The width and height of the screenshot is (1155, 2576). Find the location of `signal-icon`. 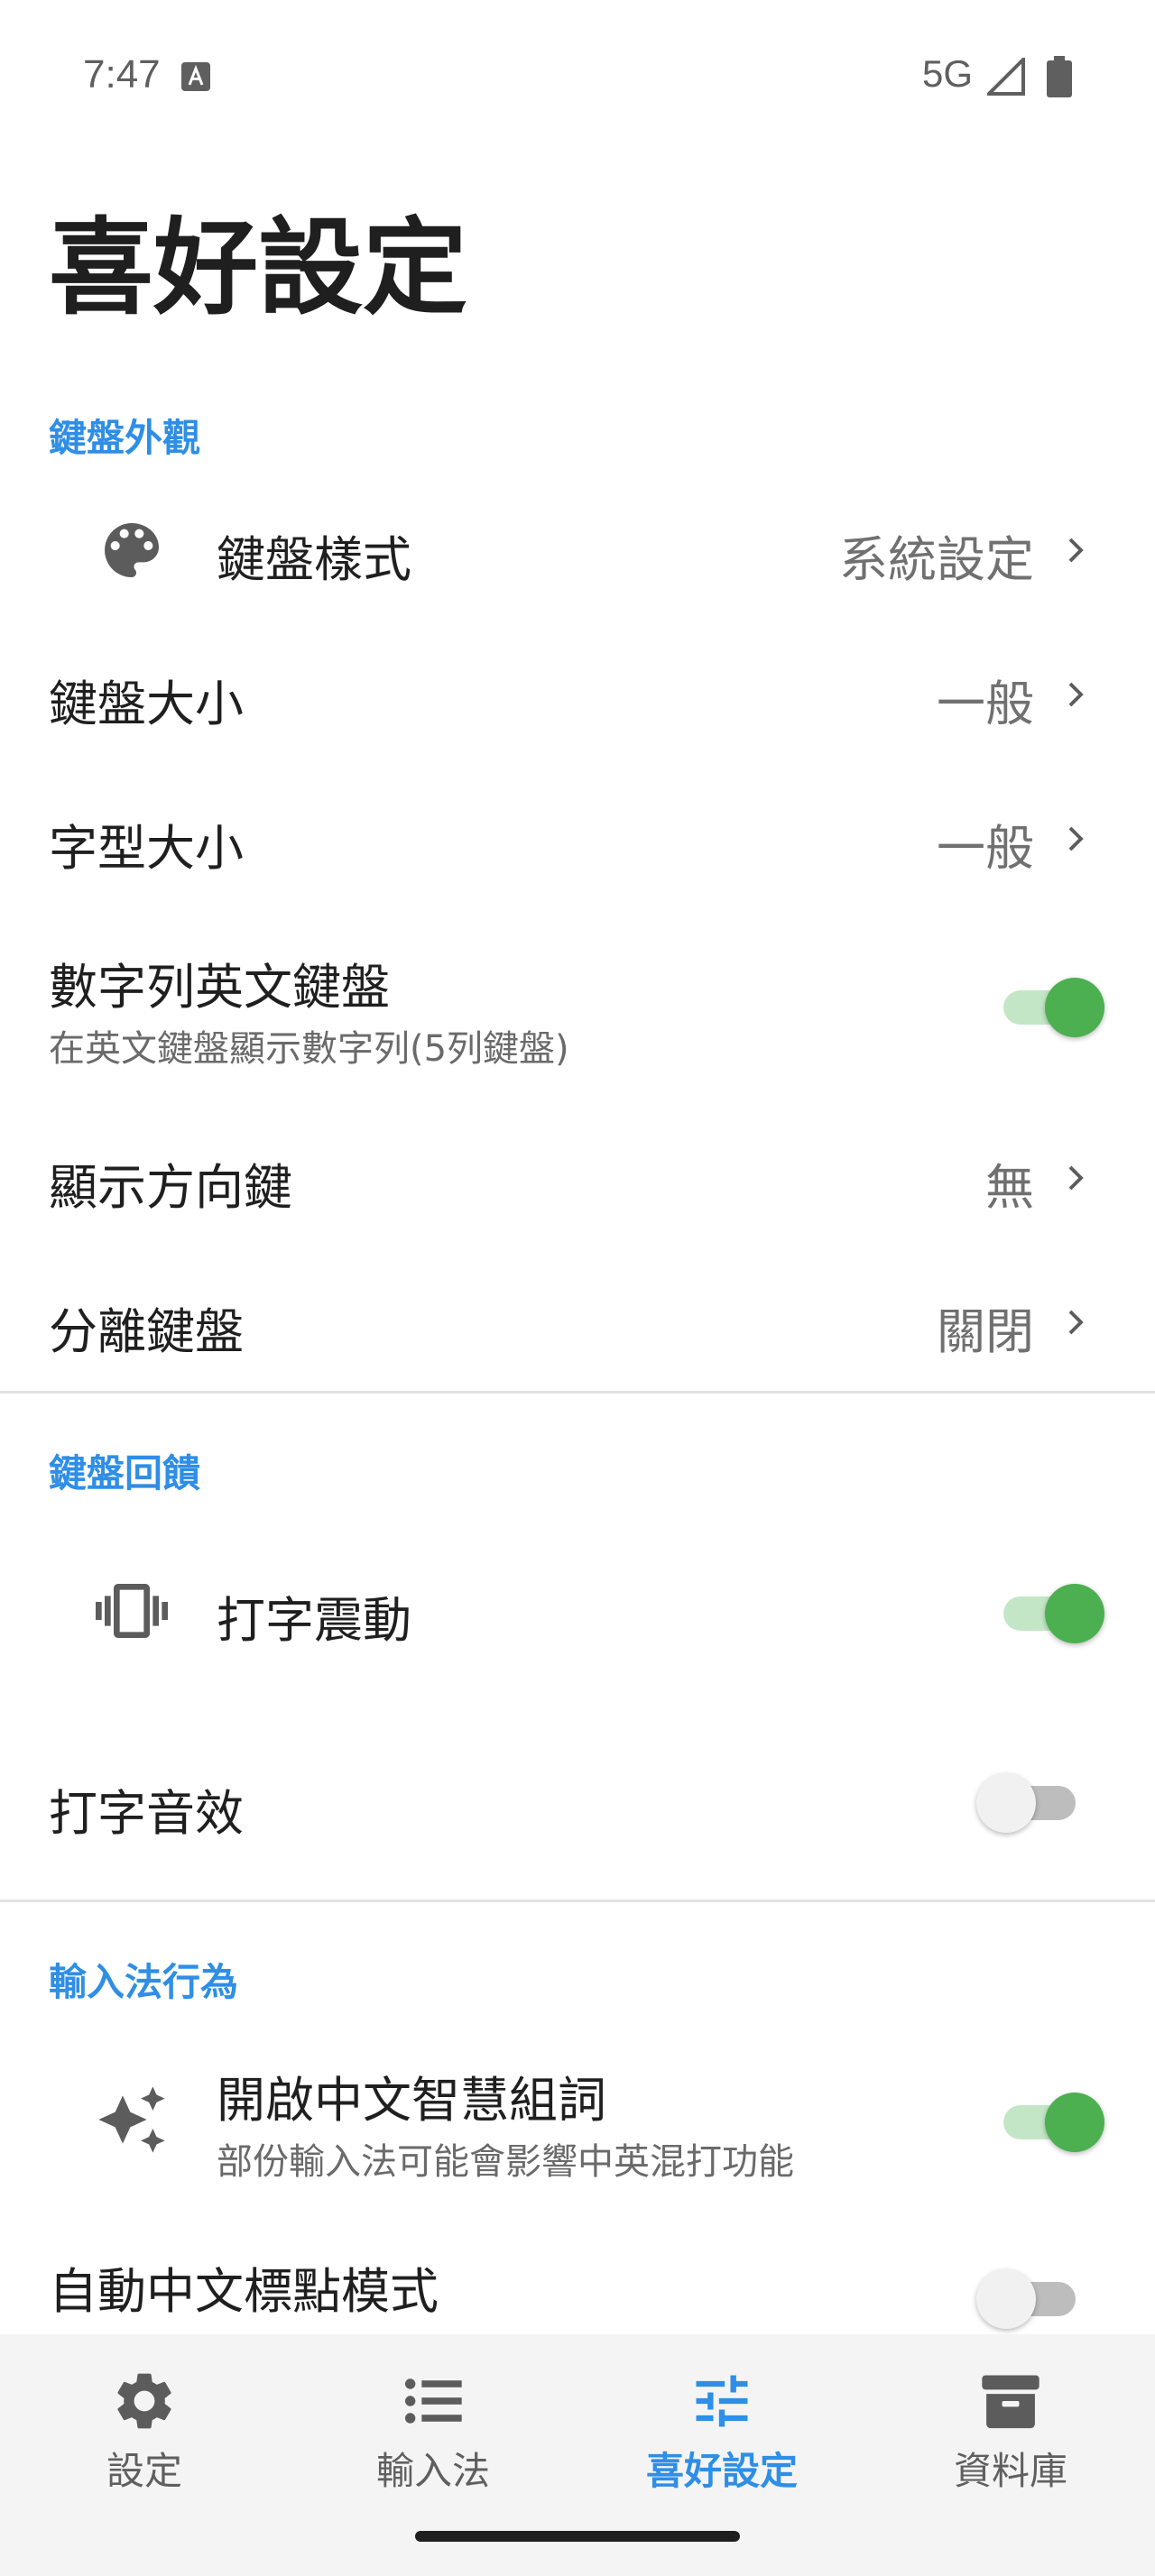

signal-icon is located at coordinates (1006, 77).